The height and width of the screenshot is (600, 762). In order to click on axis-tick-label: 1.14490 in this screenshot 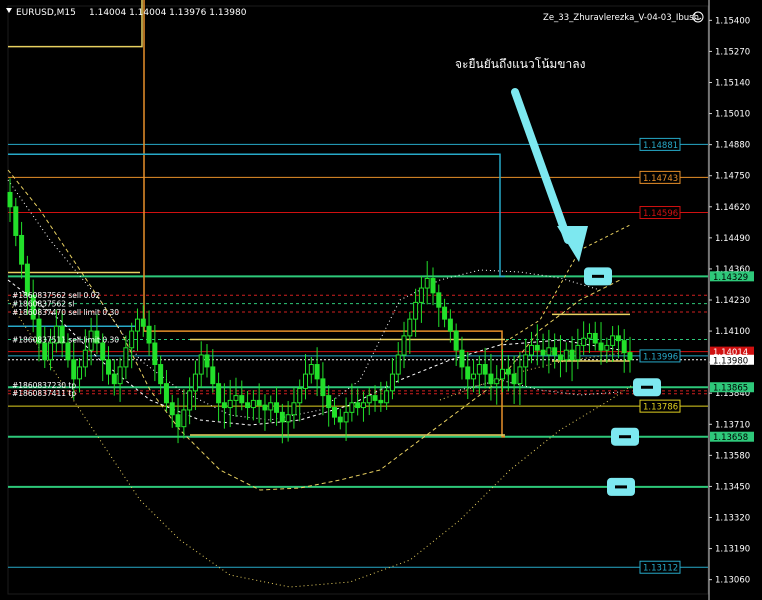, I will do `click(732, 239)`.